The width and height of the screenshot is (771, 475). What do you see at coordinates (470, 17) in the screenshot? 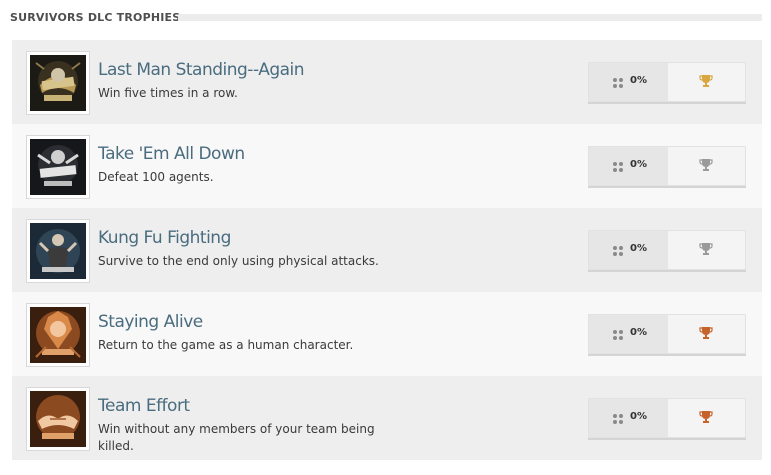
I see `section-divider` at bounding box center [470, 17].